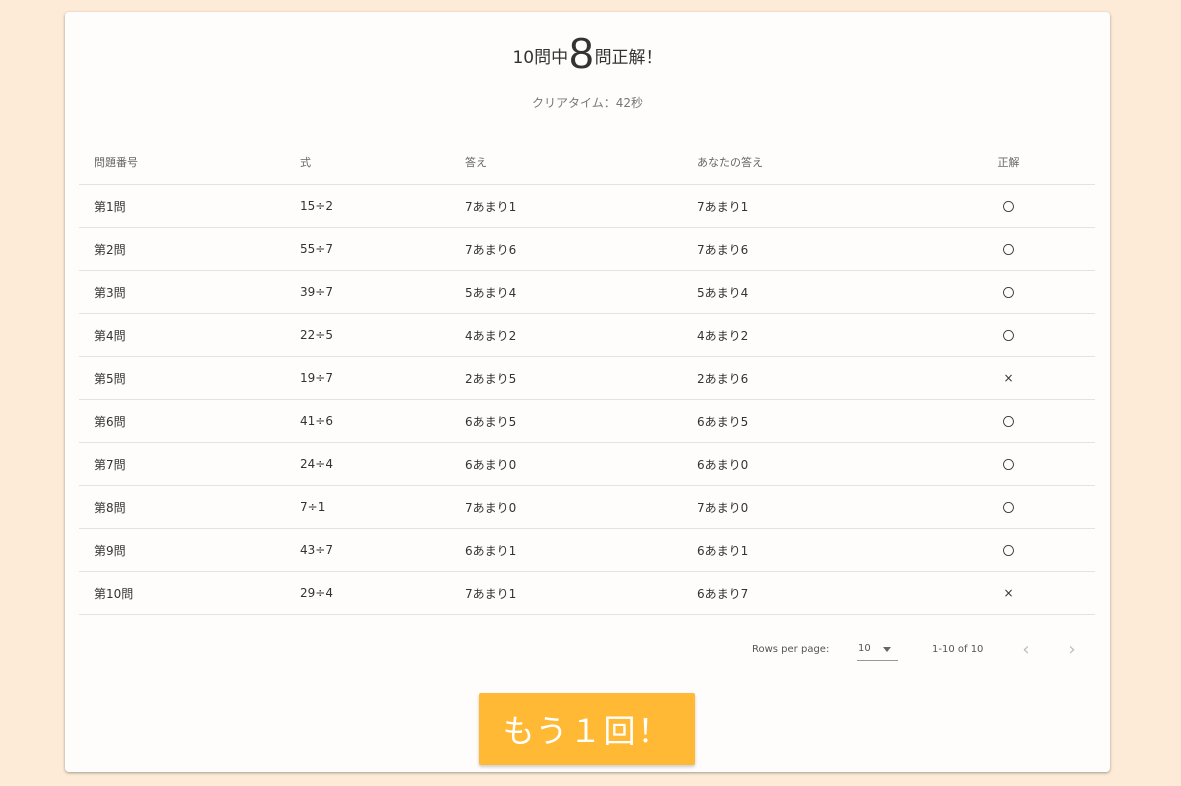 This screenshot has height=786, width=1181. Describe the element at coordinates (182, 593) in the screenshot. I see `cell-question-number: 第10問` at that location.